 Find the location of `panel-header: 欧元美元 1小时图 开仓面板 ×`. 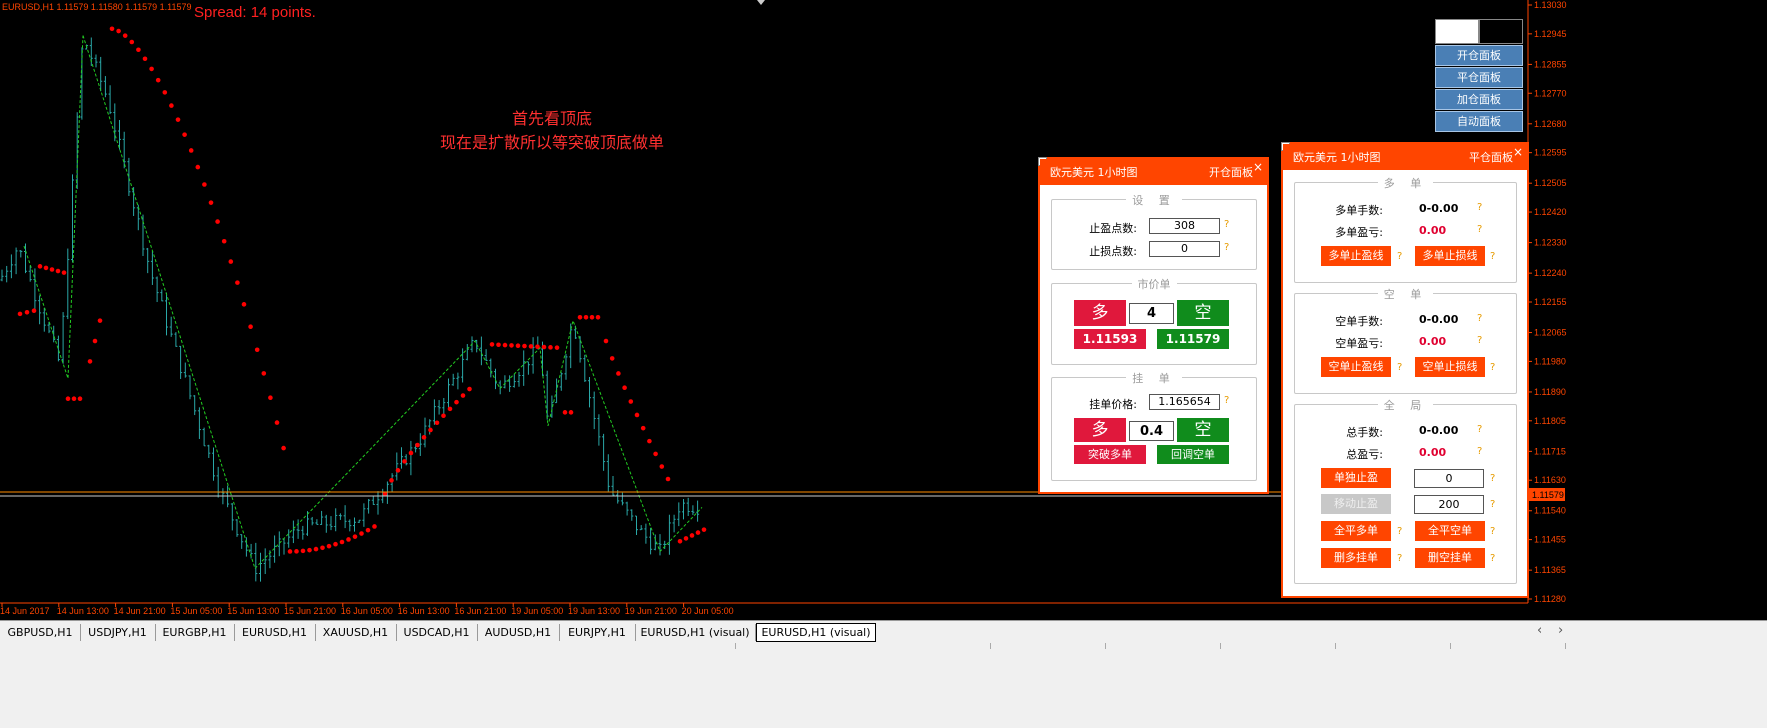

panel-header: 欧元美元 1小时图 开仓面板 × is located at coordinates (1153, 172).